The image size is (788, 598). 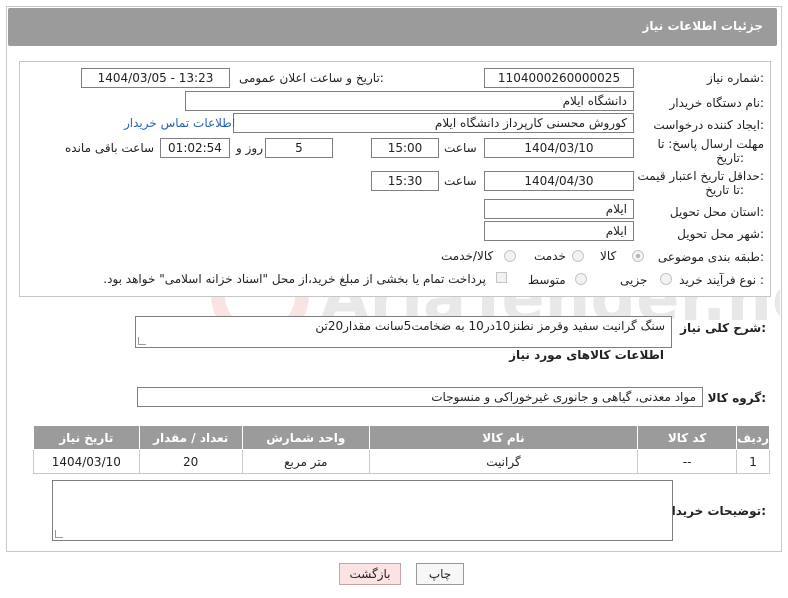 What do you see at coordinates (362, 510) in the screenshot?
I see `buyer-notes-textarea` at bounding box center [362, 510].